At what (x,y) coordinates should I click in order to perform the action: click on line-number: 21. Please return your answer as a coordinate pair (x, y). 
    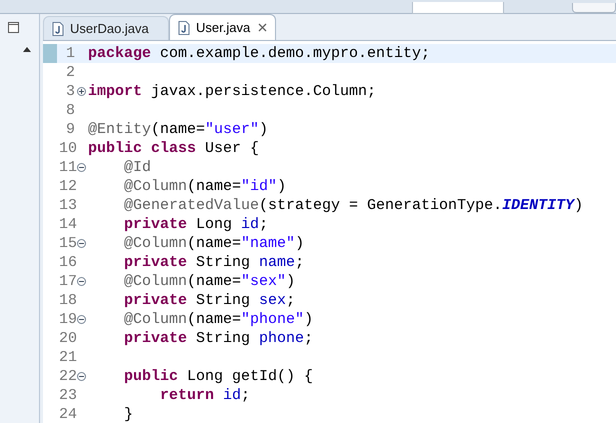
    Looking at the image, I should click on (67, 357).